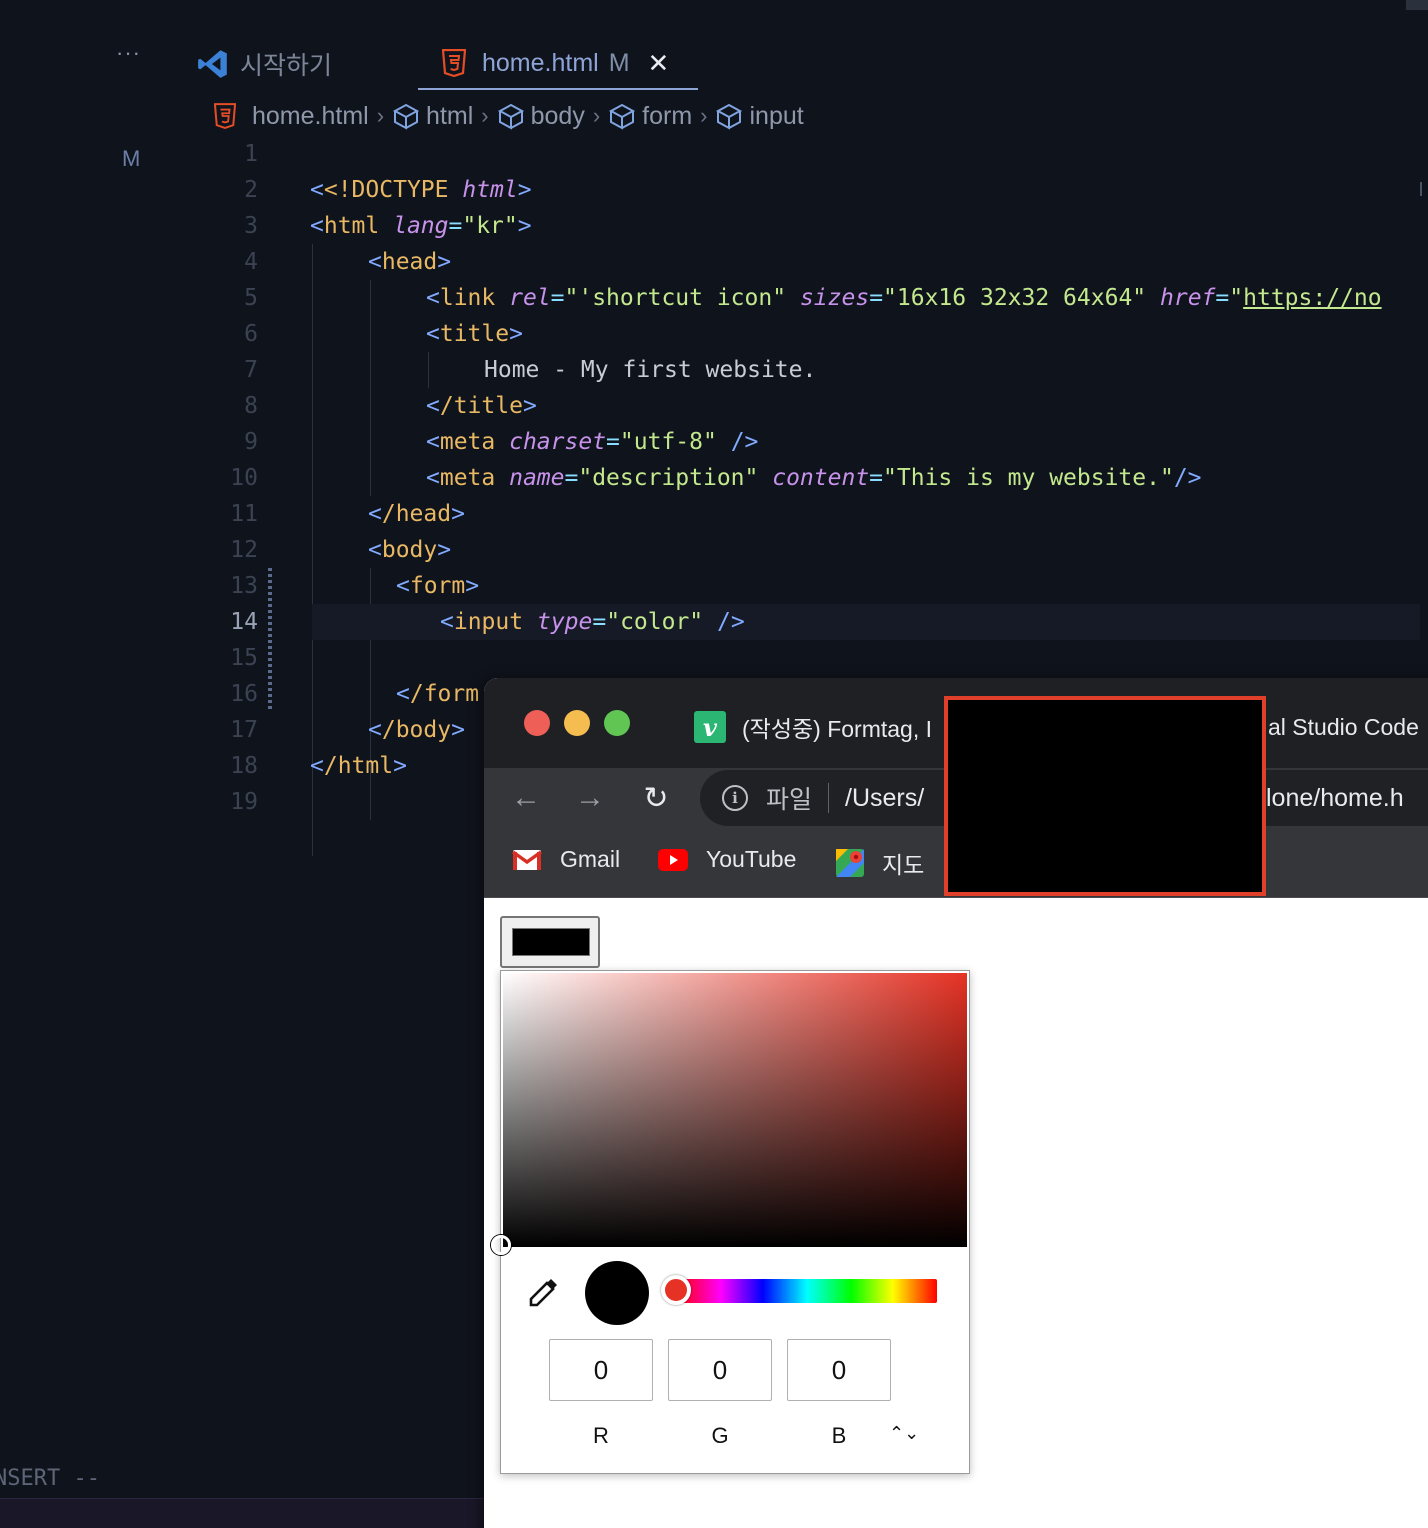  I want to click on status-bar, so click(245, 1513).